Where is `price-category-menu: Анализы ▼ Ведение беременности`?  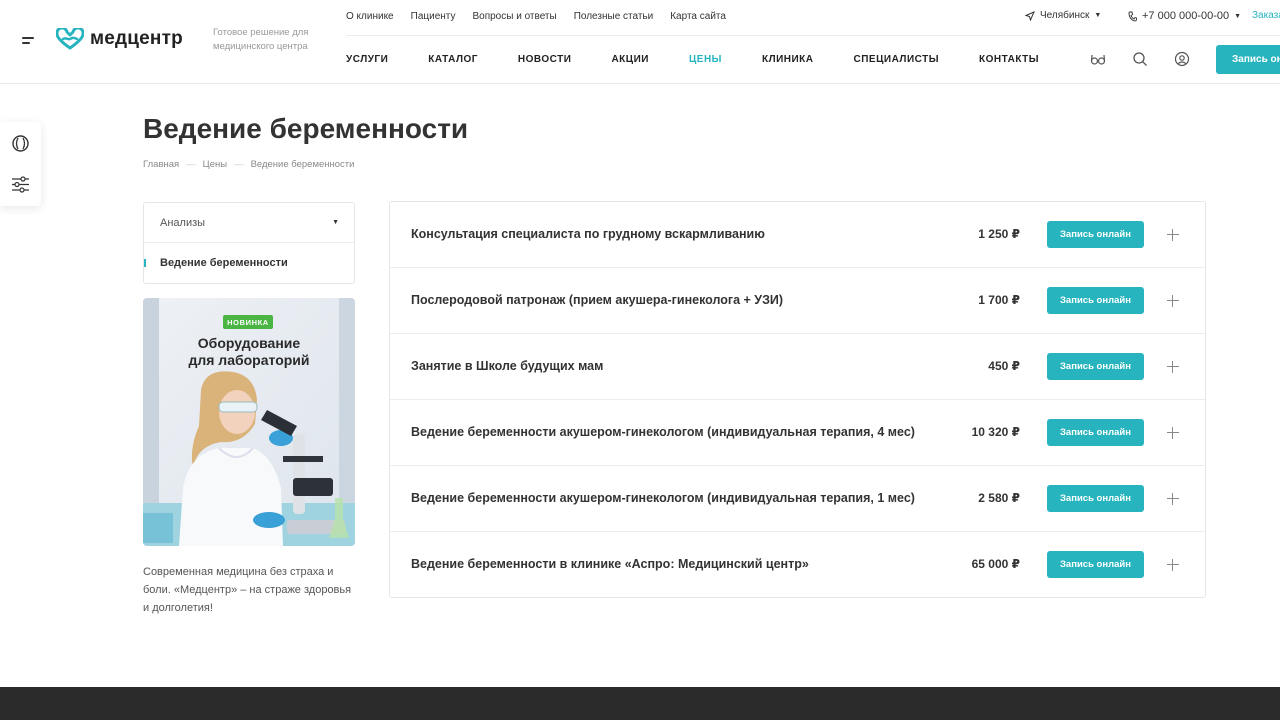 price-category-menu: Анализы ▼ Ведение беременности is located at coordinates (249, 243).